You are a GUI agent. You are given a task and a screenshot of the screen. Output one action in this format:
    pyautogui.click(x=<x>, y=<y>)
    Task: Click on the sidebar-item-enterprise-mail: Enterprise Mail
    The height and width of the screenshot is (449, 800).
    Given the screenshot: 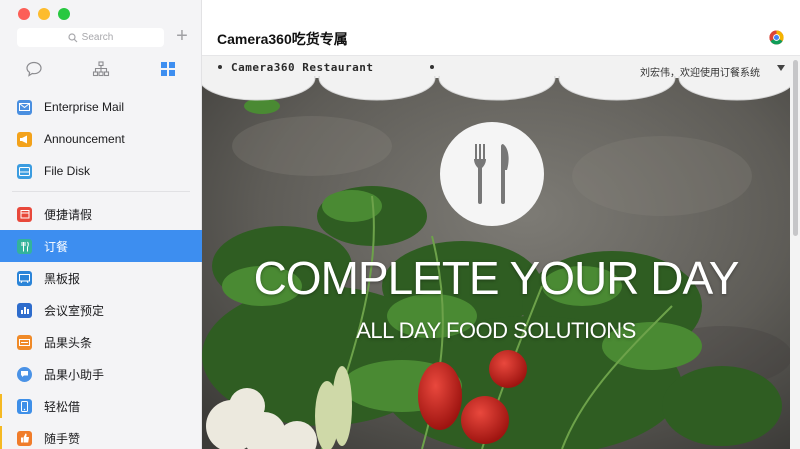 What is the action you would take?
    pyautogui.click(x=101, y=107)
    